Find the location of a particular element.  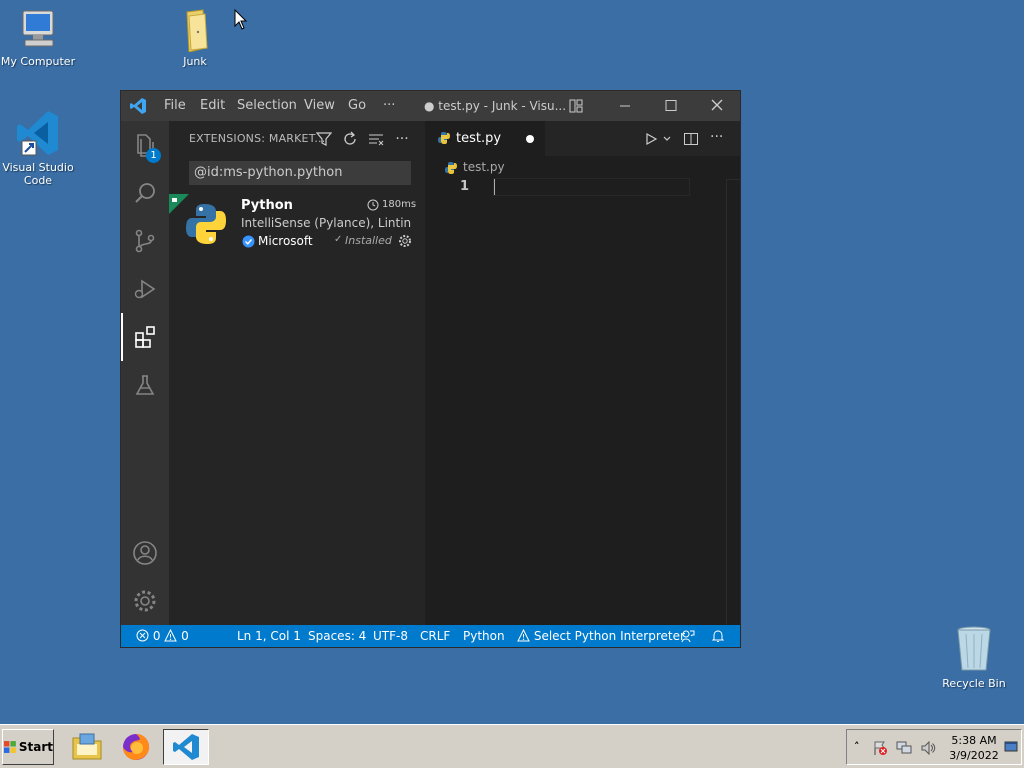

publisher-name: Microsoft is located at coordinates (285, 241).